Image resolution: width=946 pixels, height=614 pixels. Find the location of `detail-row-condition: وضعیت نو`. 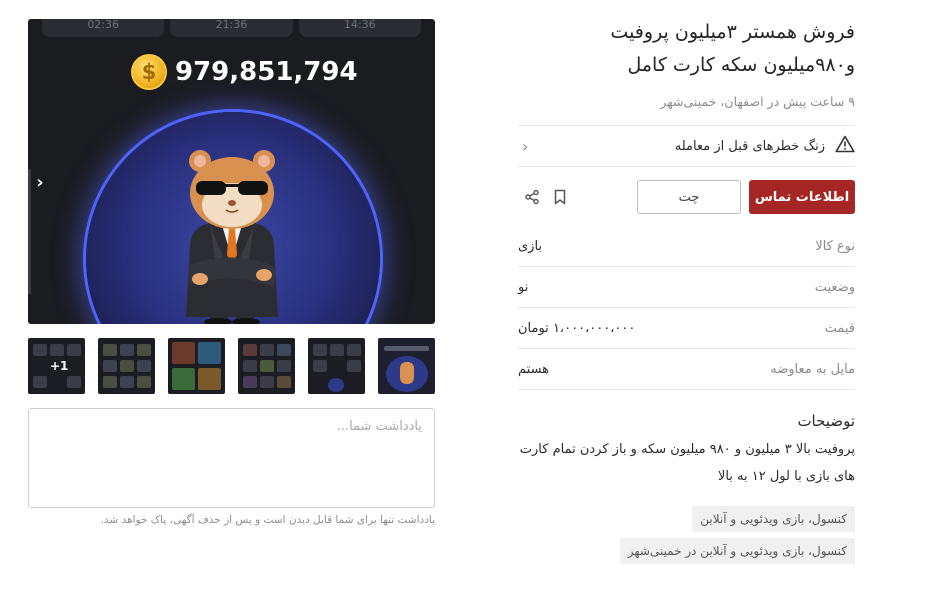

detail-row-condition: وضعیت نو is located at coordinates (686, 287).